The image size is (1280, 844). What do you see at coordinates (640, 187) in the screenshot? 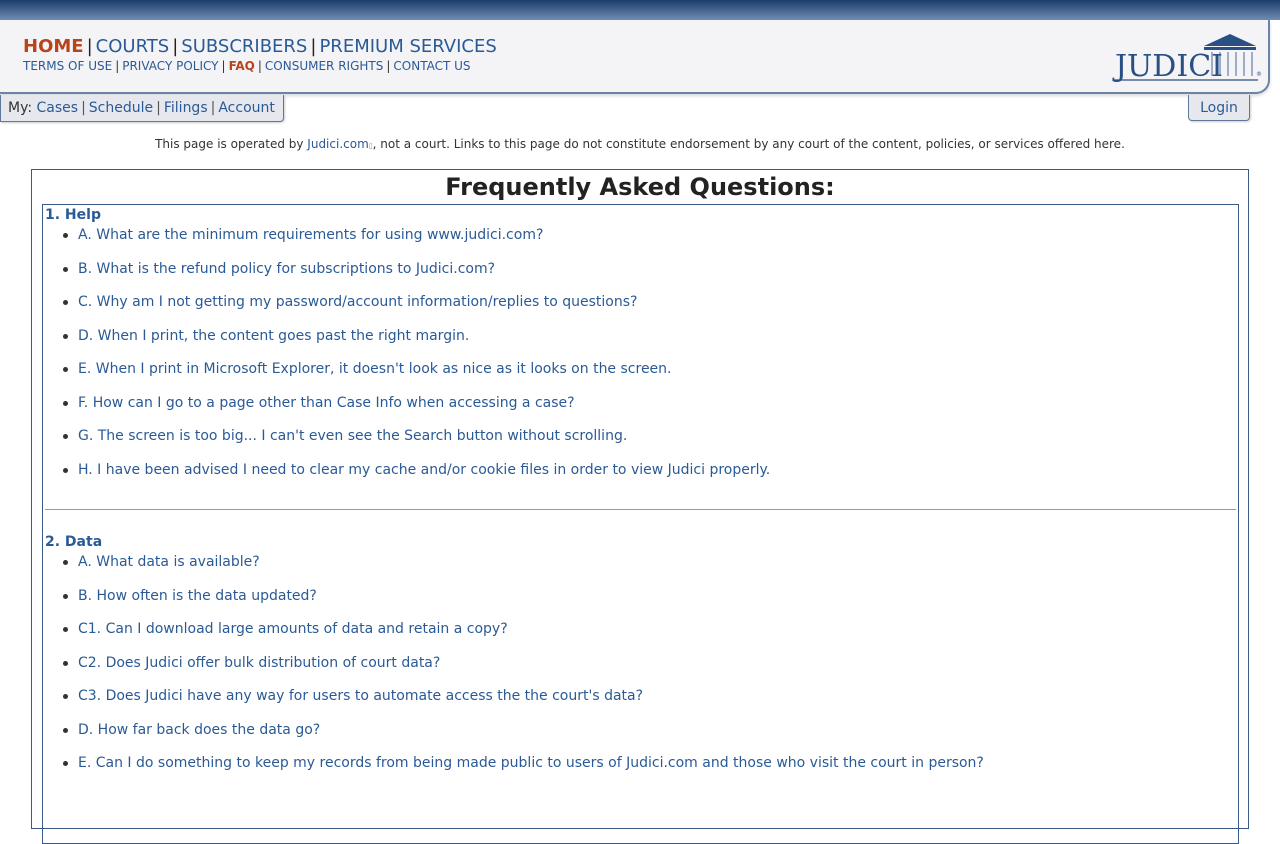
I see `page-title: Frequently Asked Questions:` at bounding box center [640, 187].